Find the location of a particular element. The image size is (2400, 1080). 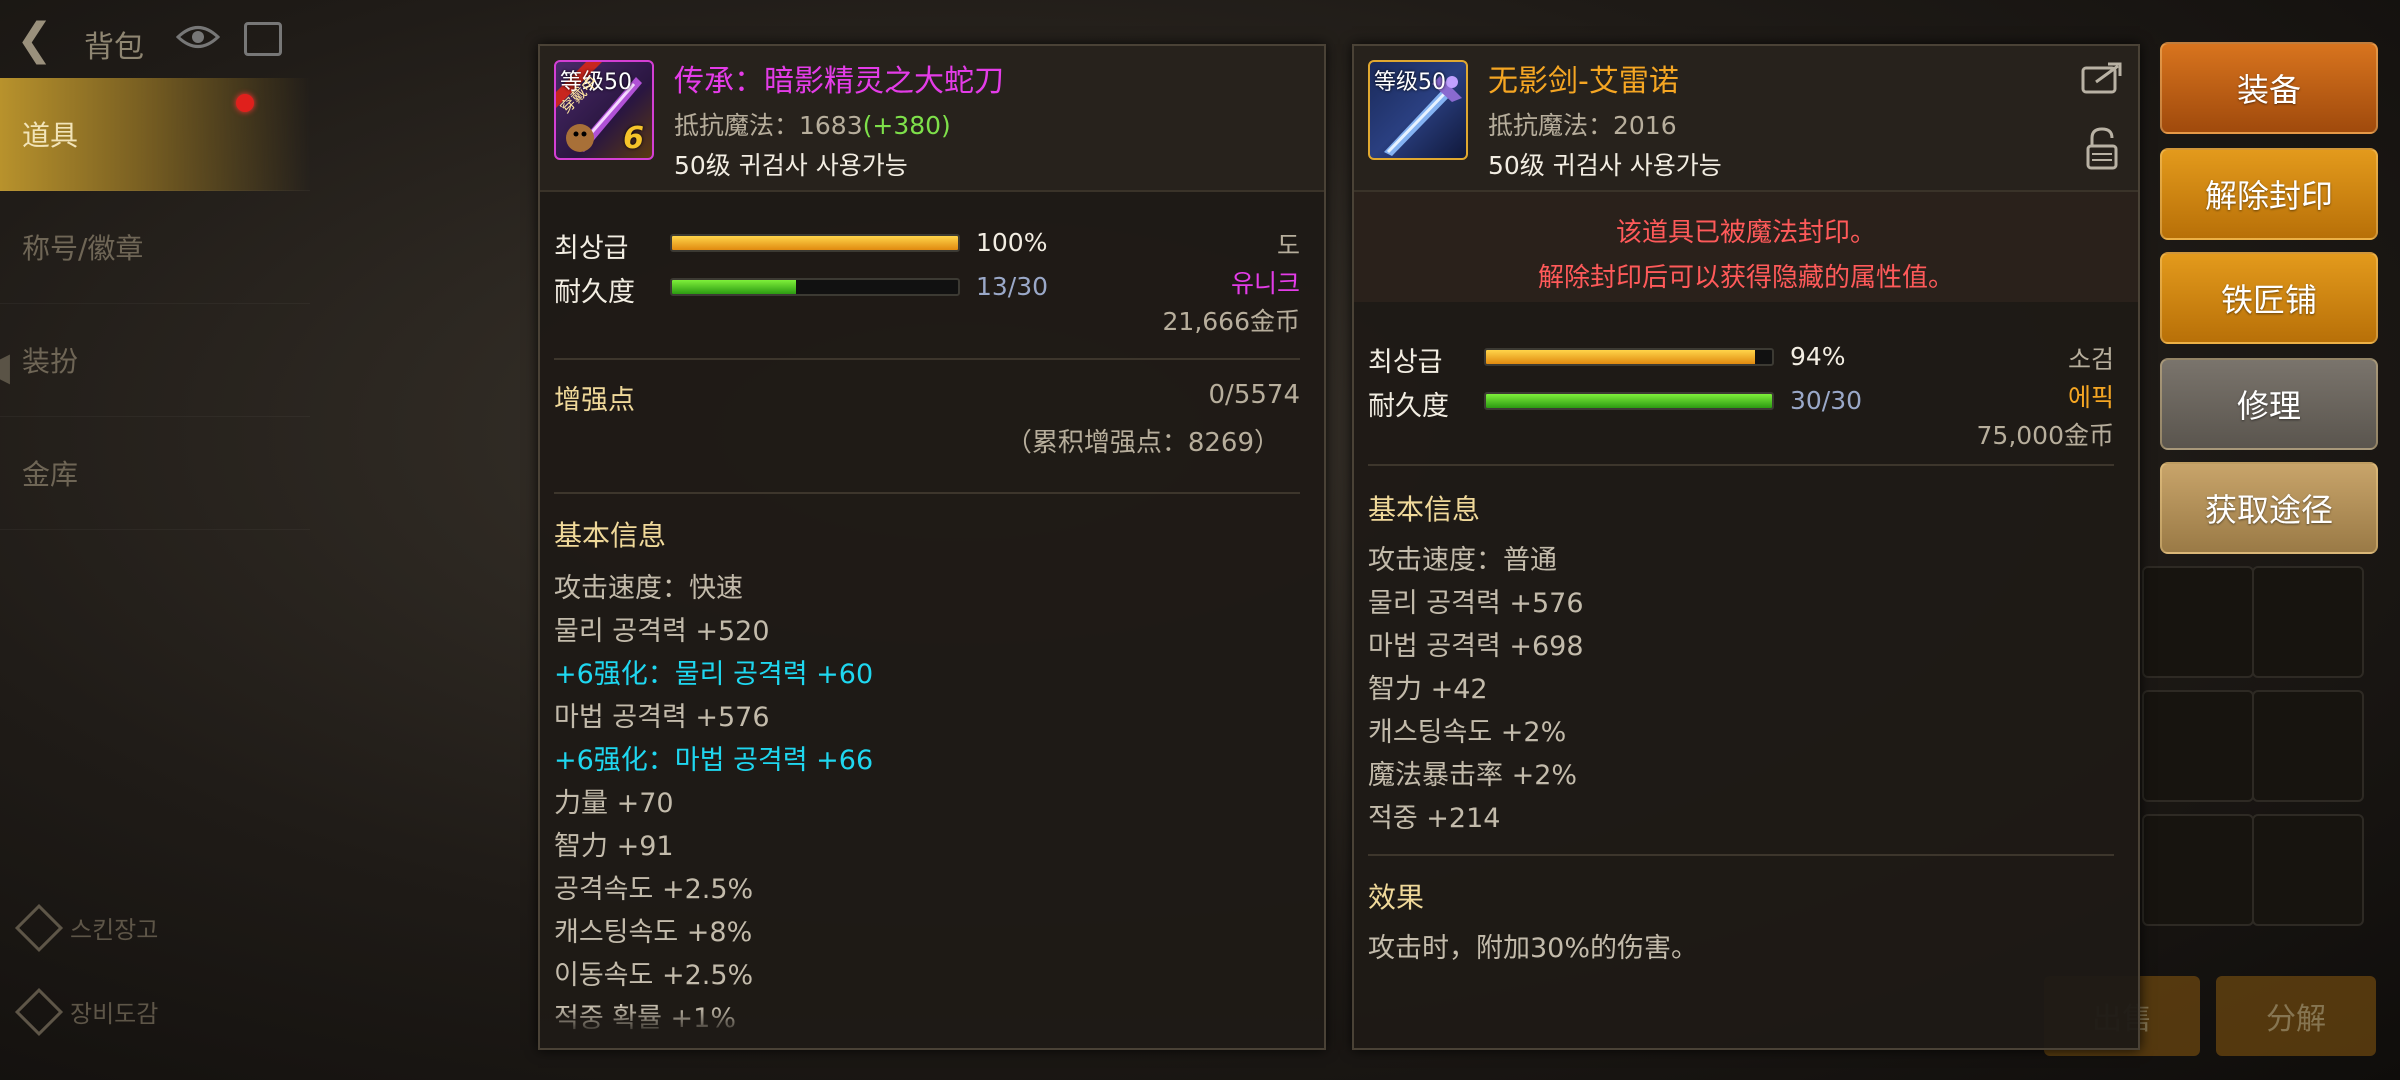

eye-icon is located at coordinates (198, 37).